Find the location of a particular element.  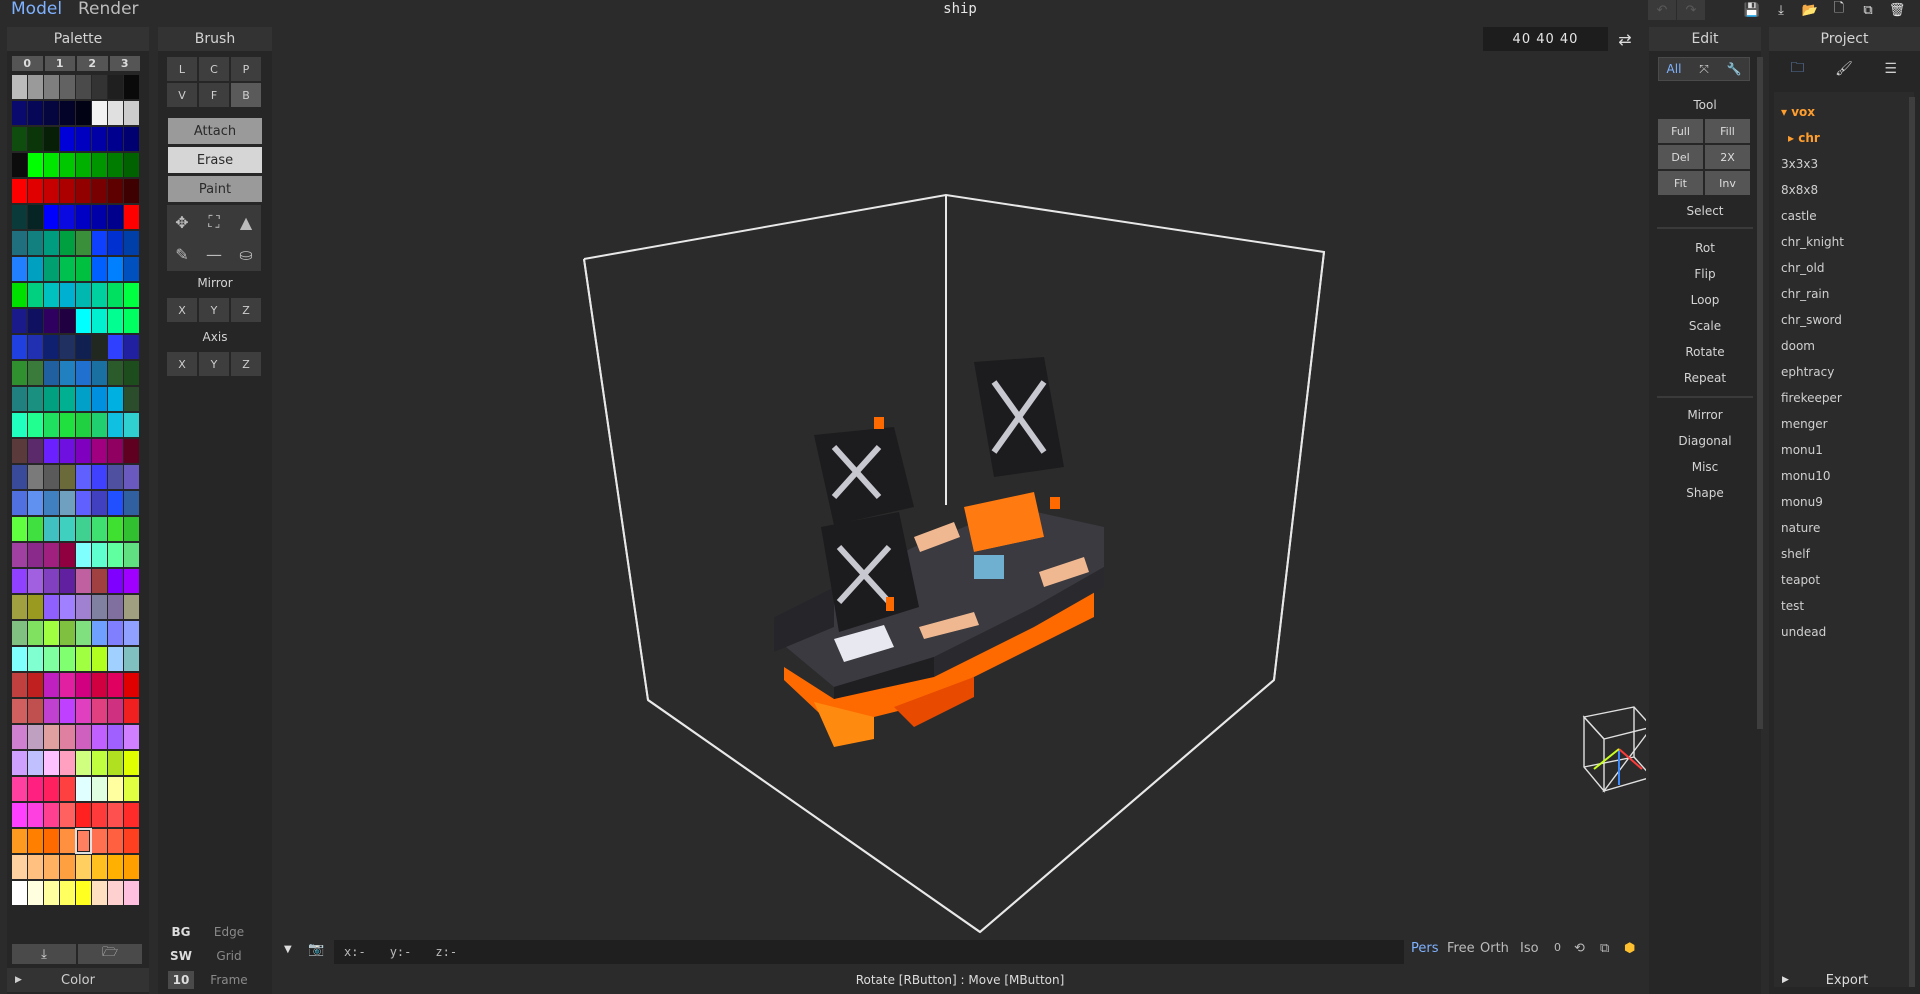

full-button: Full is located at coordinates (1680, 131).